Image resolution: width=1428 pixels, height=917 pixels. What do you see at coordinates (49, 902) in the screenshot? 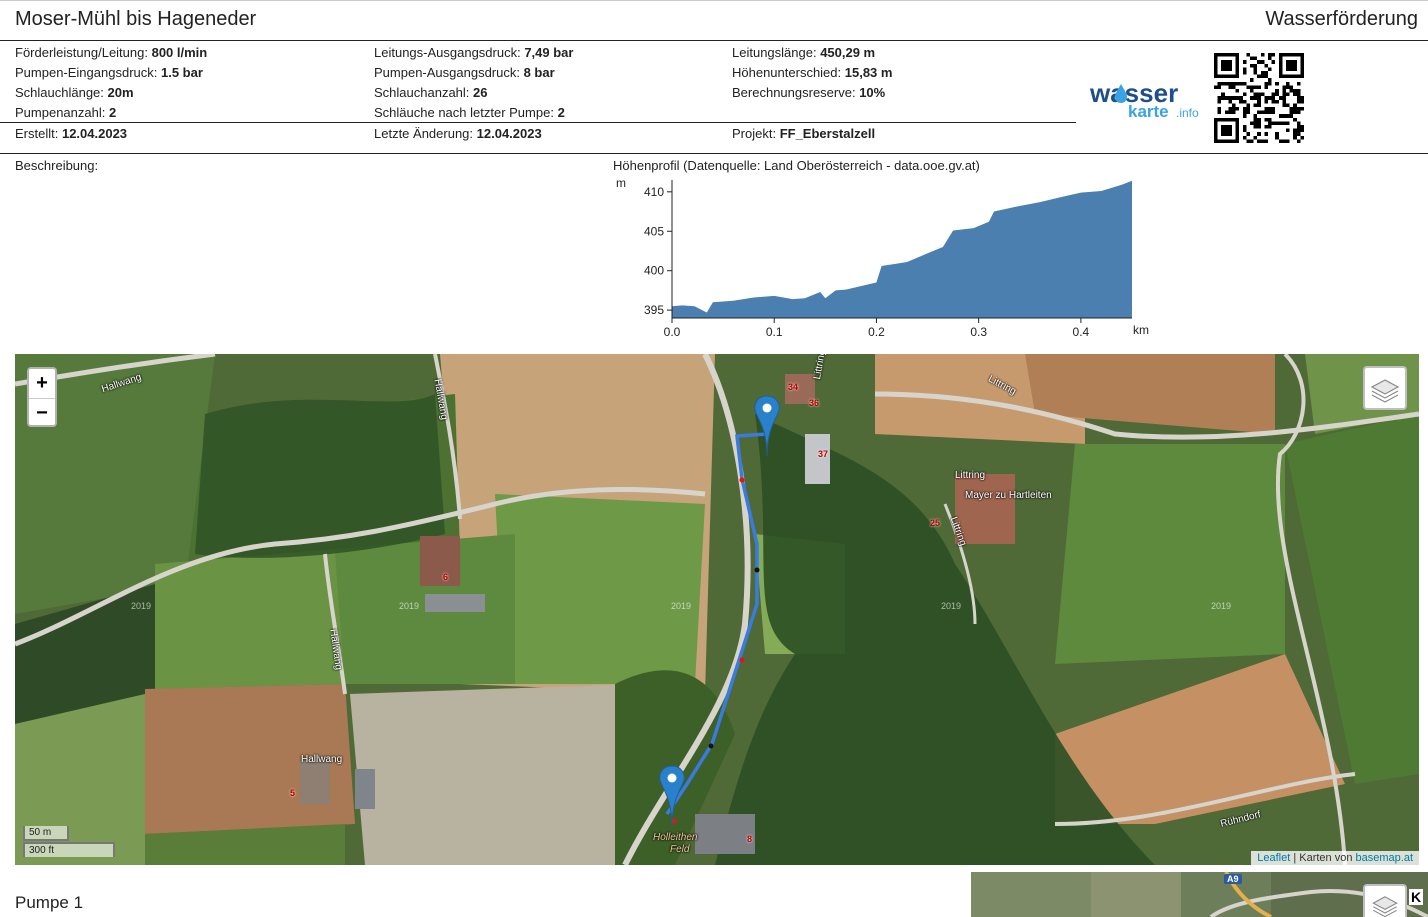
I see `section-title-pump: Pumpe 1` at bounding box center [49, 902].